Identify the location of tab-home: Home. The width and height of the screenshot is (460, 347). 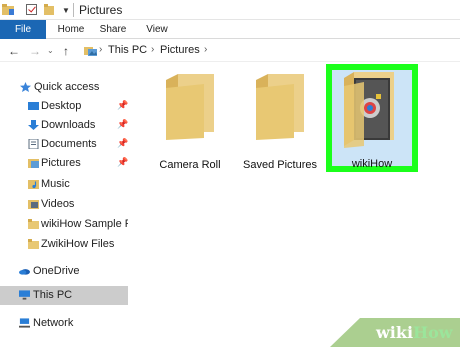
(71, 29).